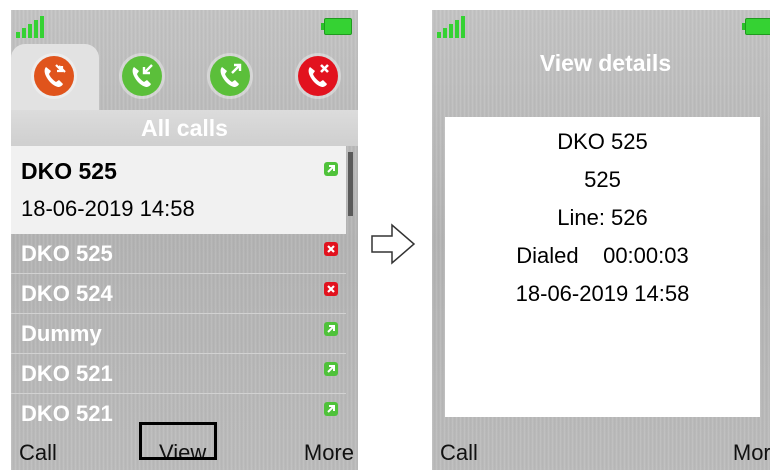 The image size is (770, 470). I want to click on tab-all-calls, so click(55, 77).